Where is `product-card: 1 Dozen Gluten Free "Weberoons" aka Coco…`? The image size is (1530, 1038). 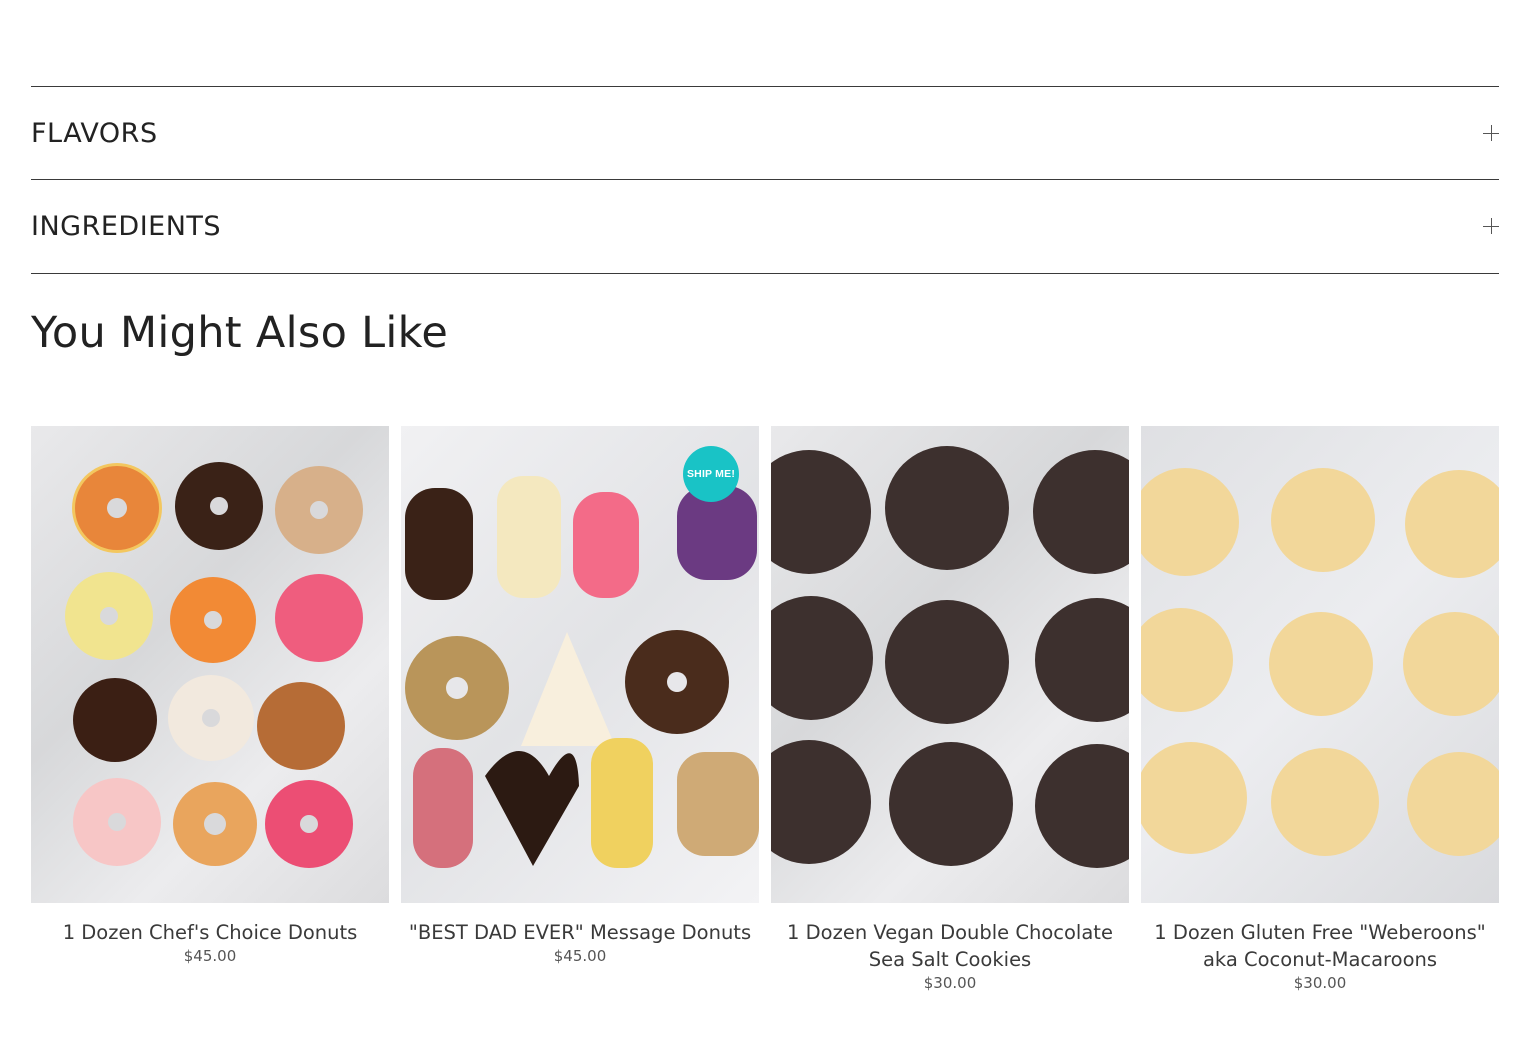 product-card: 1 Dozen Gluten Free "Weberoons" aka Coco… is located at coordinates (1320, 709).